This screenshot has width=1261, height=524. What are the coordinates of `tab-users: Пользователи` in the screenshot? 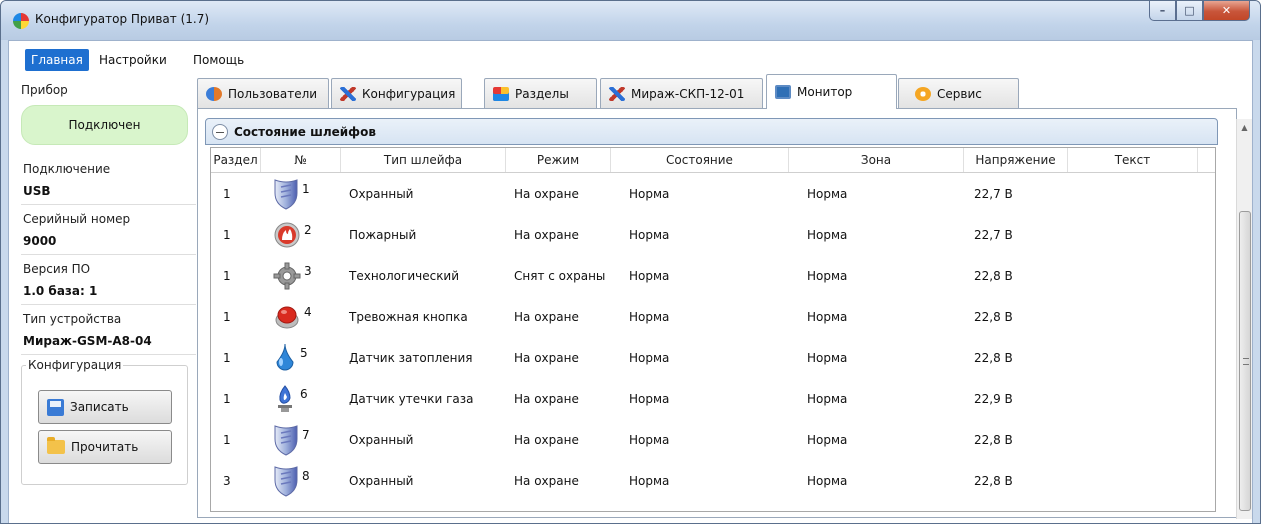 It's located at (263, 93).